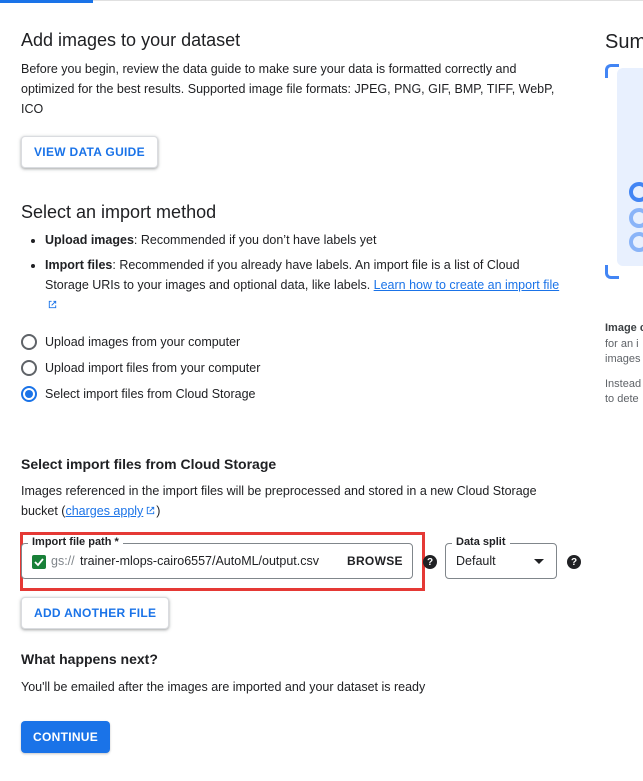 This screenshot has height=781, width=643. What do you see at coordinates (622, 344) in the screenshot?
I see `summary-text-line: for an i` at bounding box center [622, 344].